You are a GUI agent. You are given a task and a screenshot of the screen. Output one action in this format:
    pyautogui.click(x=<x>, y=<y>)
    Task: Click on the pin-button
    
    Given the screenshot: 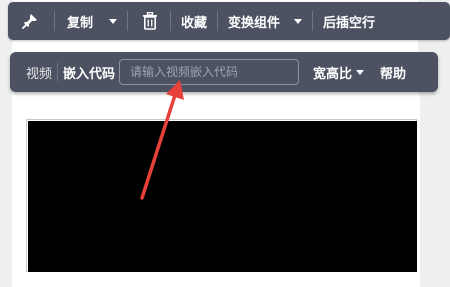 What is the action you would take?
    pyautogui.click(x=31, y=21)
    